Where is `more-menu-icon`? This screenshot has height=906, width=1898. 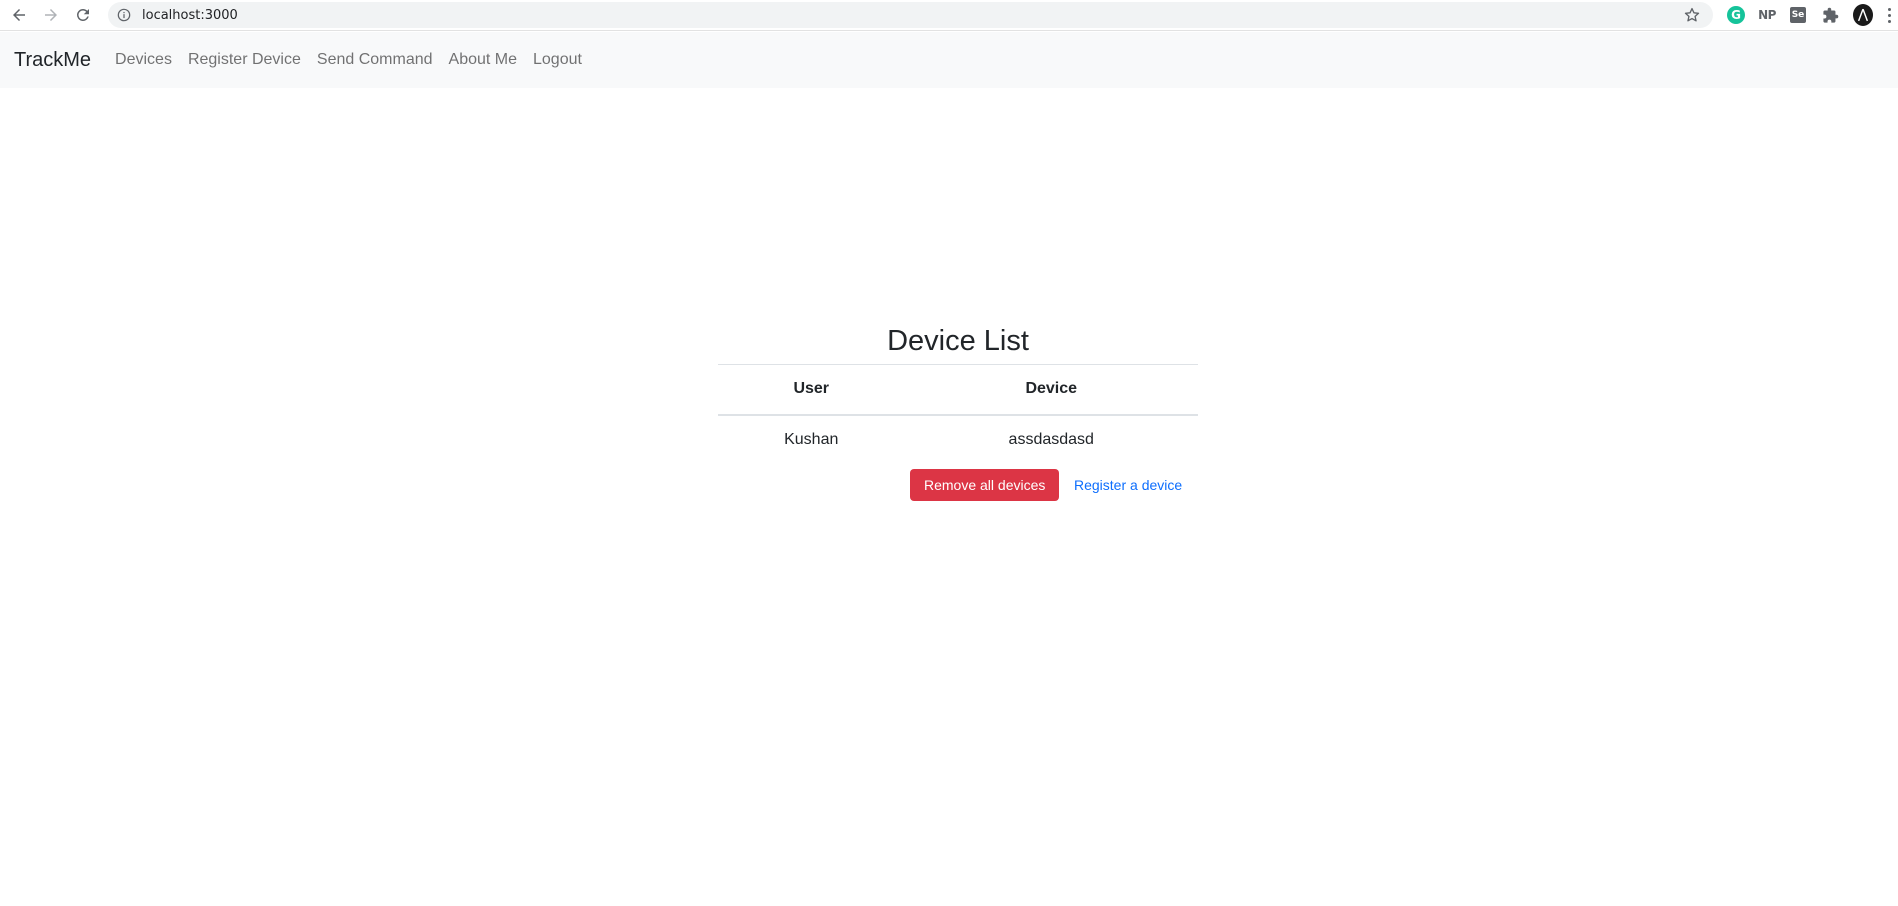 more-menu-icon is located at coordinates (1889, 15).